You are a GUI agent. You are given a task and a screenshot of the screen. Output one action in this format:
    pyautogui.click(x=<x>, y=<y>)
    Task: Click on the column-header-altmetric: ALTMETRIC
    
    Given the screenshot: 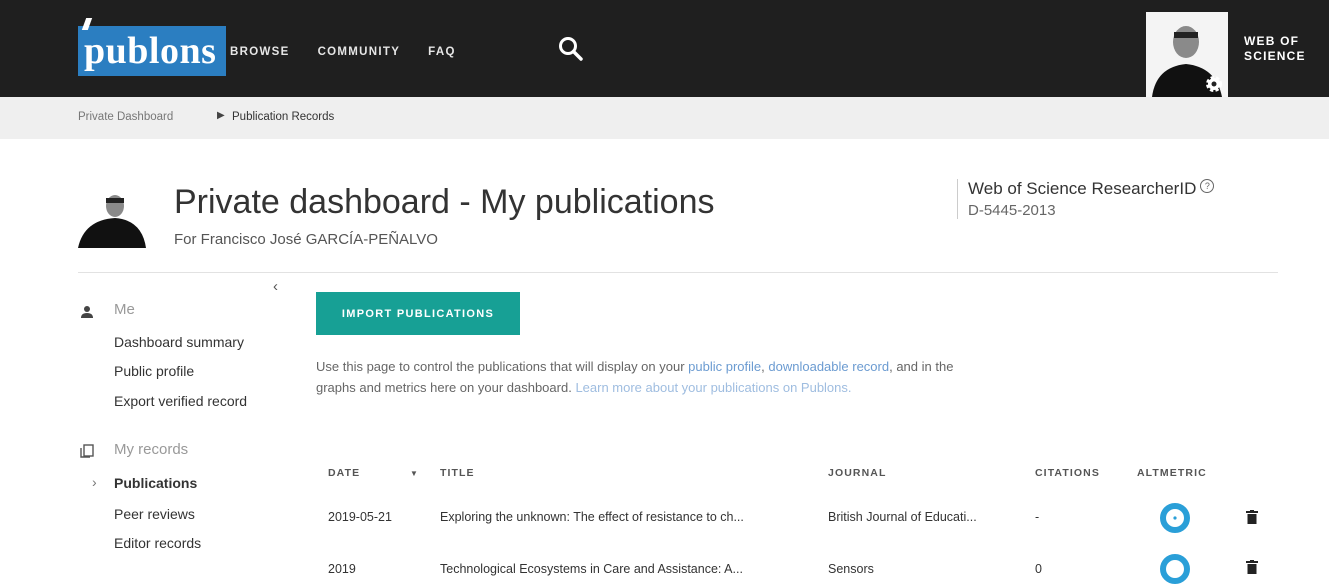 What is the action you would take?
    pyautogui.click(x=1172, y=473)
    